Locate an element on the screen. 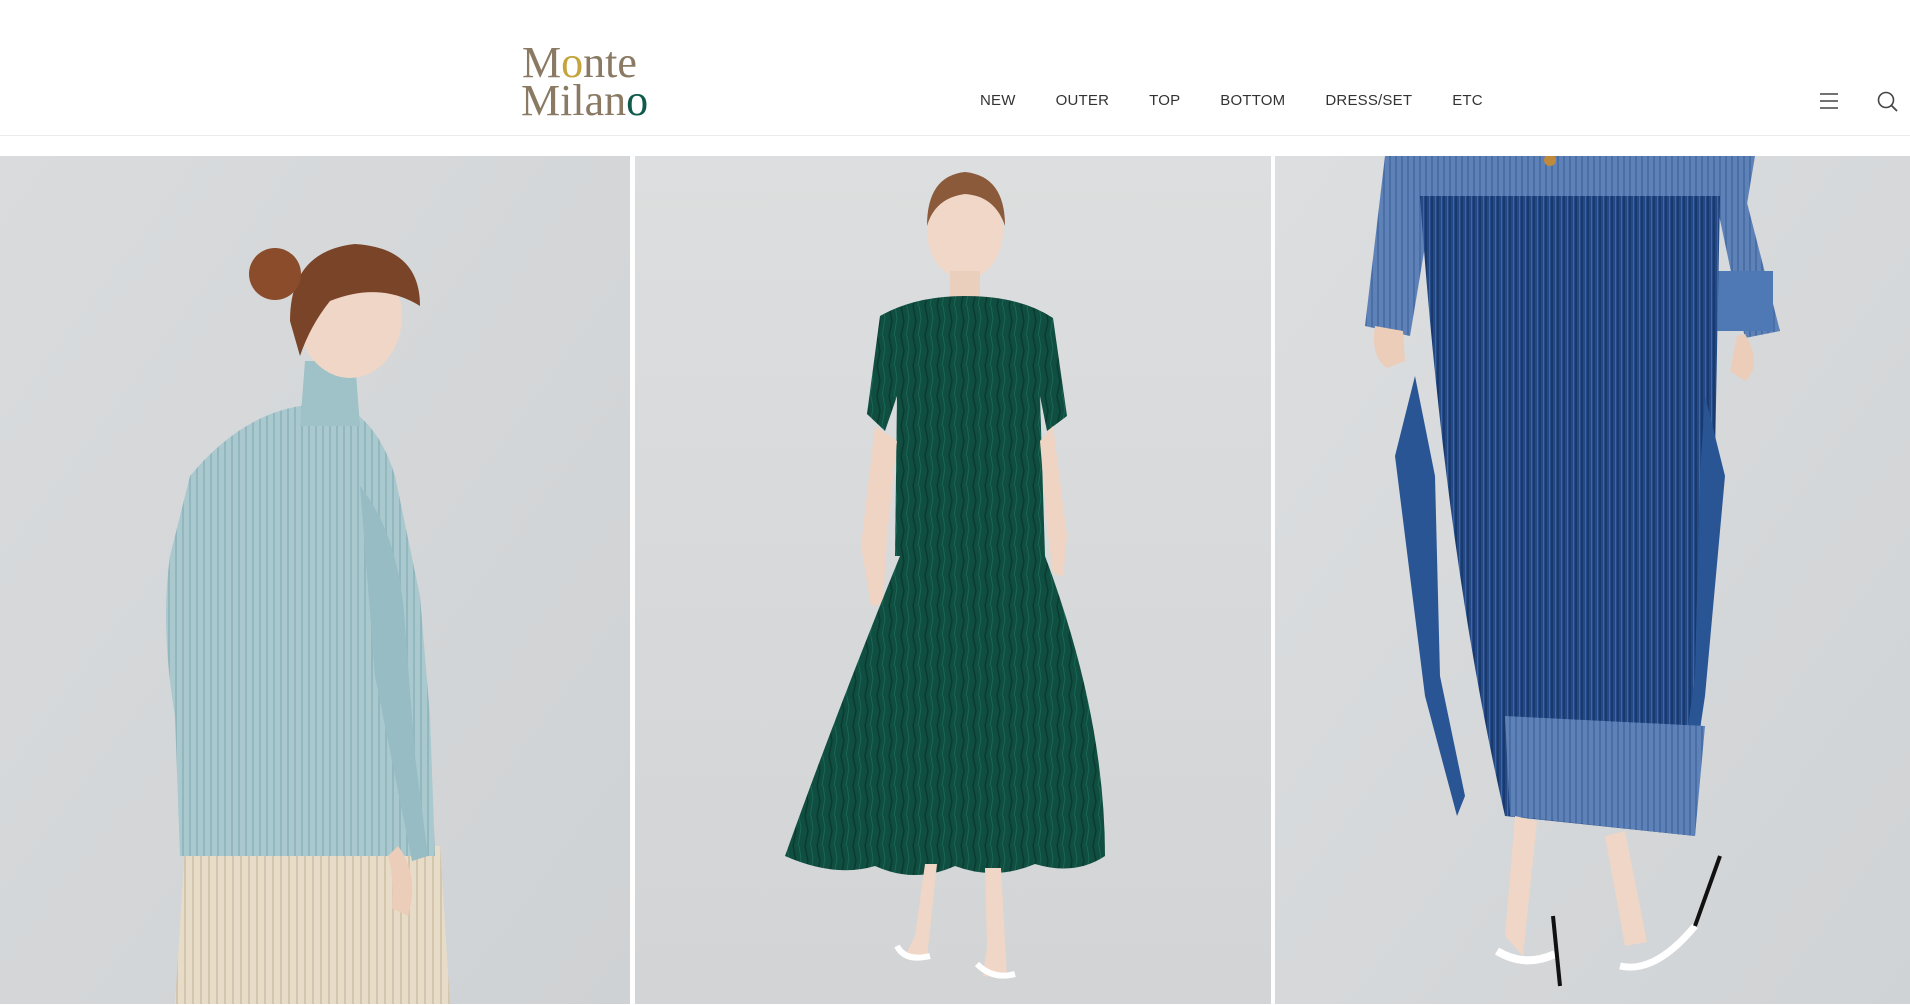 This screenshot has width=1910, height=1005. nav-item-top: TOP is located at coordinates (1164, 104).